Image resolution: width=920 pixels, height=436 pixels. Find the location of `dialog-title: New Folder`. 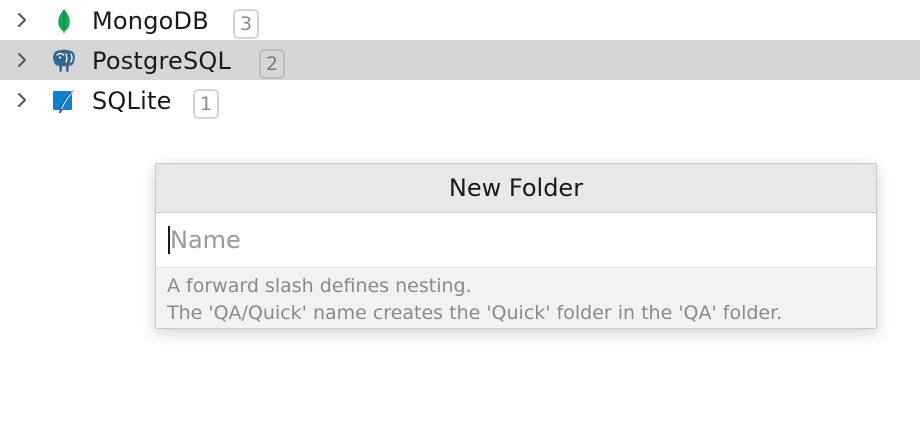

dialog-title: New Folder is located at coordinates (516, 188).